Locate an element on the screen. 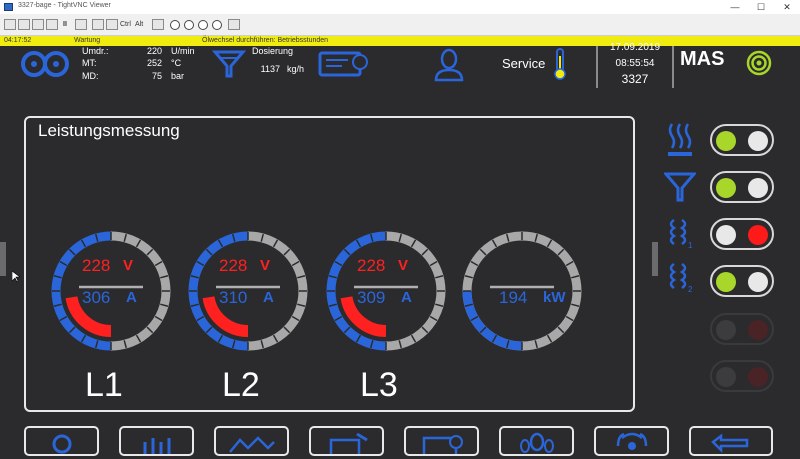 The width and height of the screenshot is (800, 459). gauge-l2: 228 V 310 A is located at coordinates (248, 291).